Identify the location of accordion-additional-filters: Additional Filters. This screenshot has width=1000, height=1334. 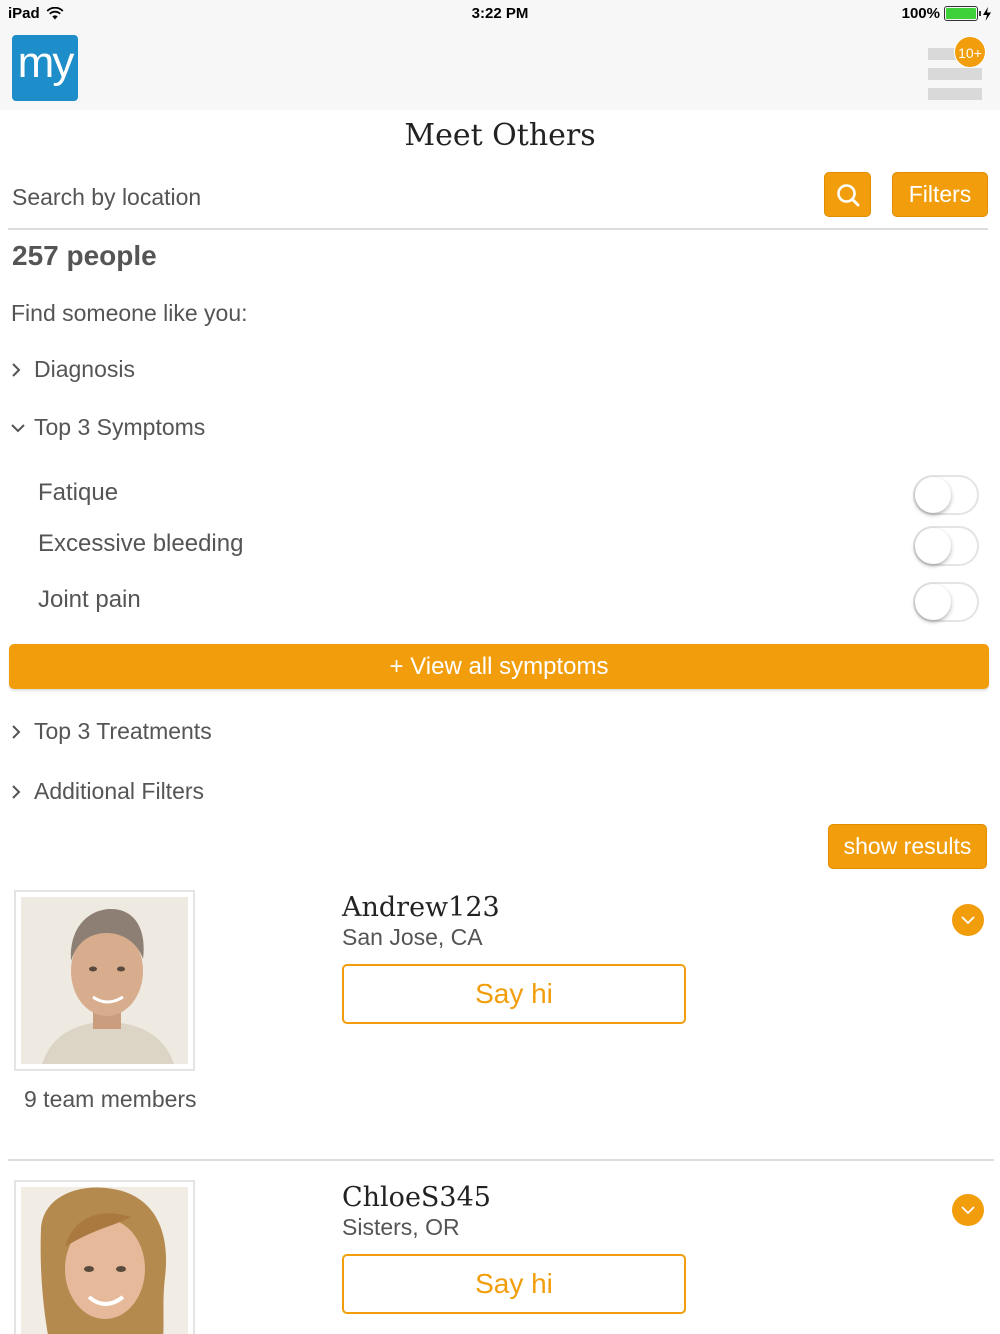
(107, 791).